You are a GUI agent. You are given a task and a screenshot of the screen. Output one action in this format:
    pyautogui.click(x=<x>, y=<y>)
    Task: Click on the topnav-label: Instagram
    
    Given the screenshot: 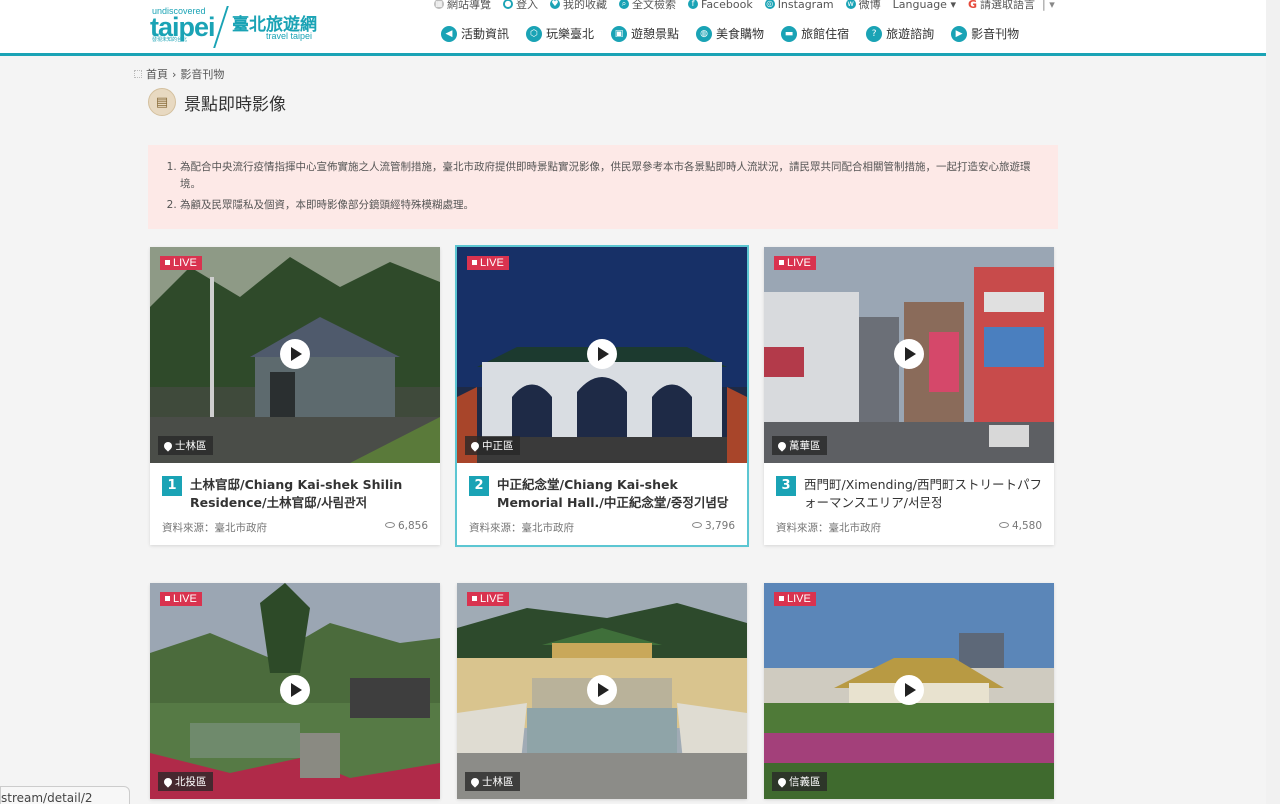 What is the action you would take?
    pyautogui.click(x=805, y=5)
    